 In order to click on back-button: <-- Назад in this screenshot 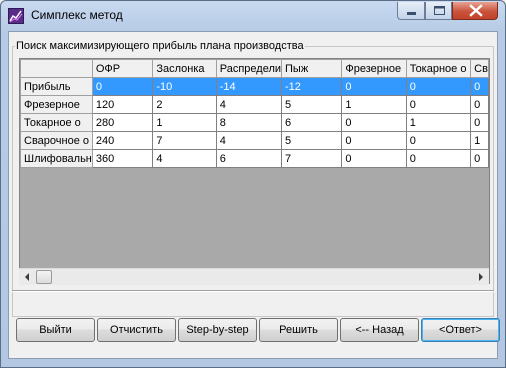, I will do `click(379, 330)`.